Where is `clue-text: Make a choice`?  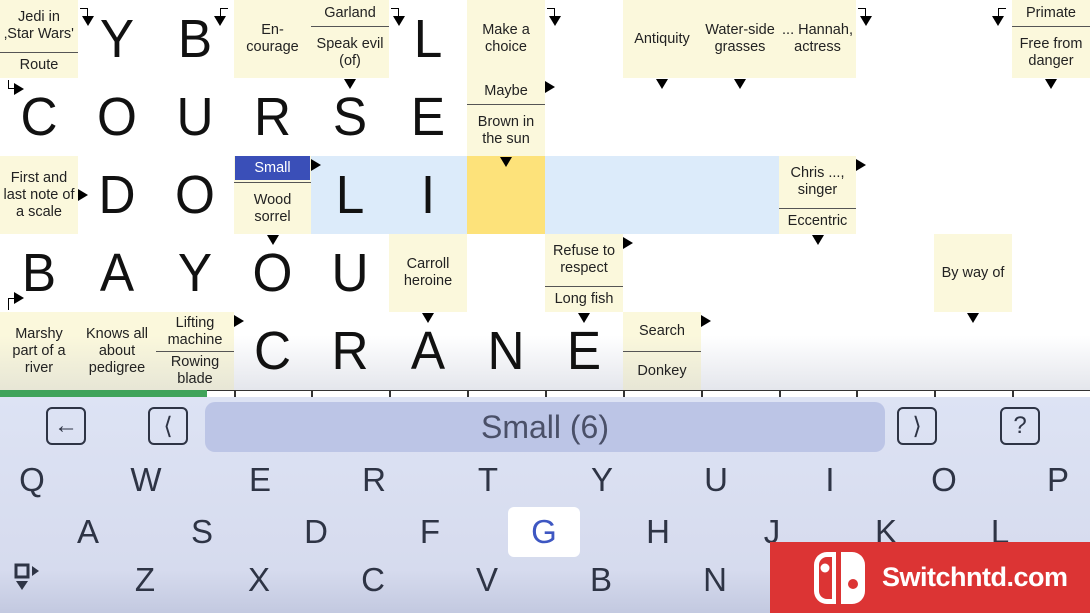 clue-text: Make a choice is located at coordinates (506, 39).